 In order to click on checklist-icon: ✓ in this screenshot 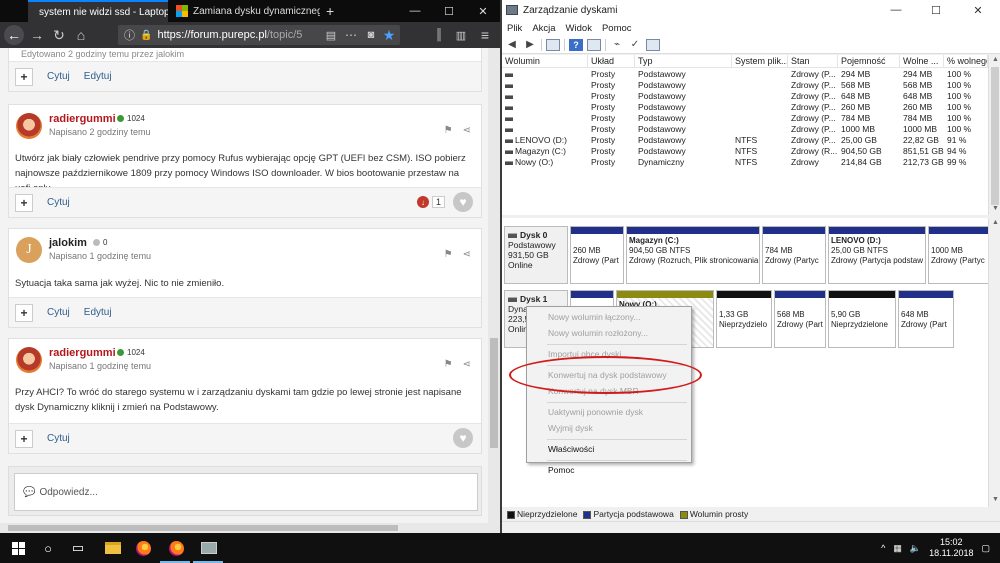, I will do `click(635, 45)`.